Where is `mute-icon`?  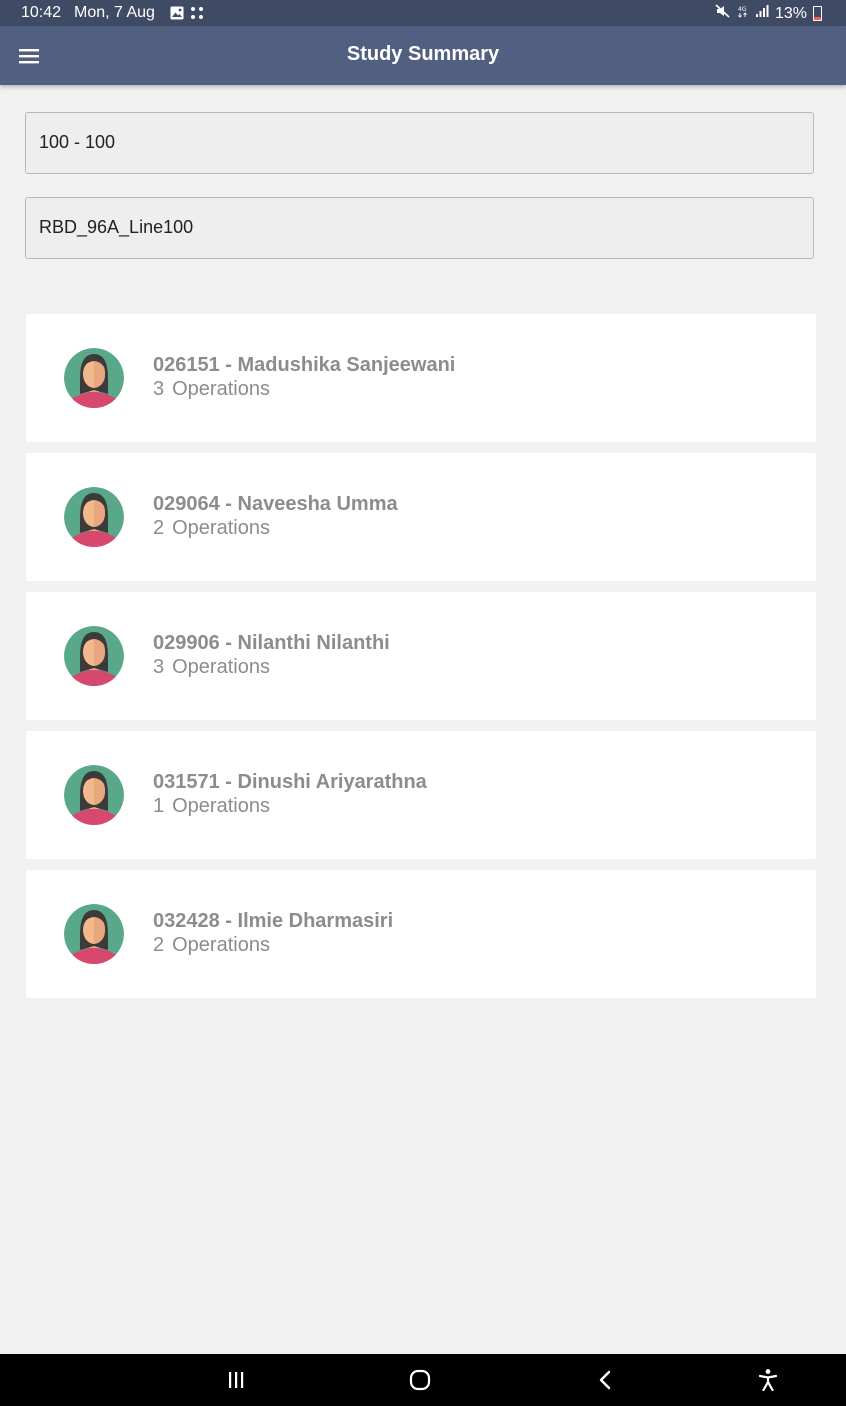 mute-icon is located at coordinates (723, 13).